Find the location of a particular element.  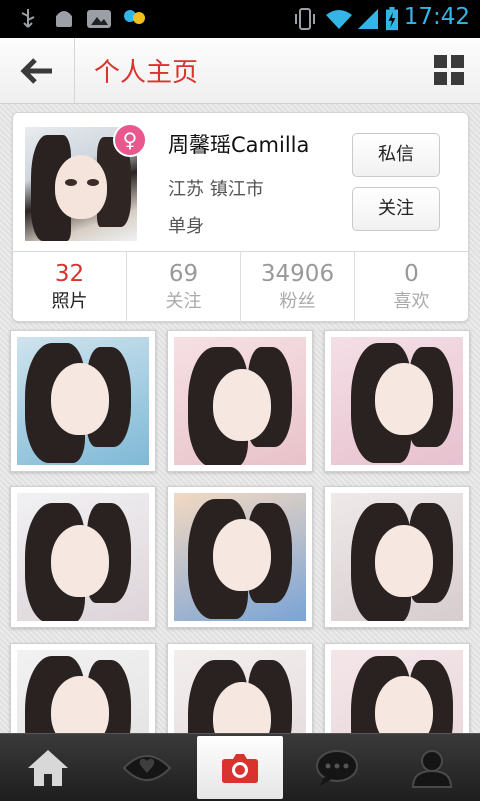

app-notification-icon is located at coordinates (134, 17).